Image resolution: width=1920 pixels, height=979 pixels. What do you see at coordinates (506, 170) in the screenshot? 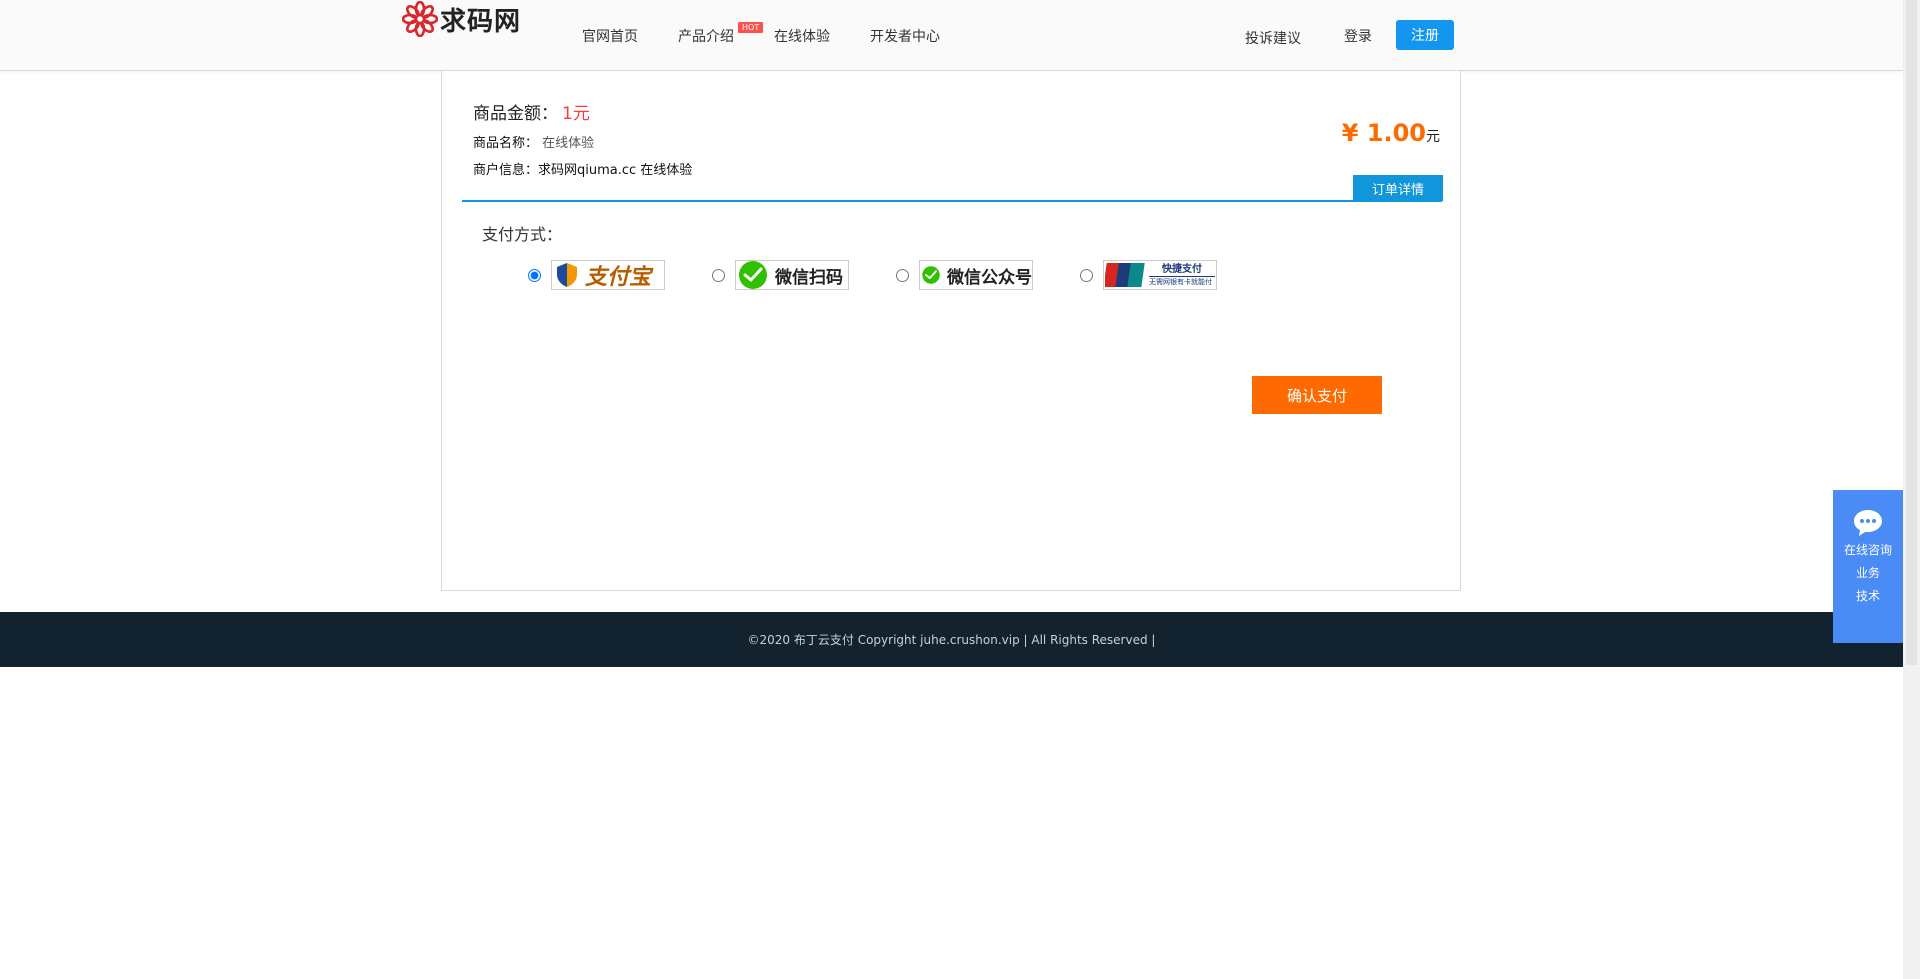
I see `merchant-label: 商户信息：` at bounding box center [506, 170].